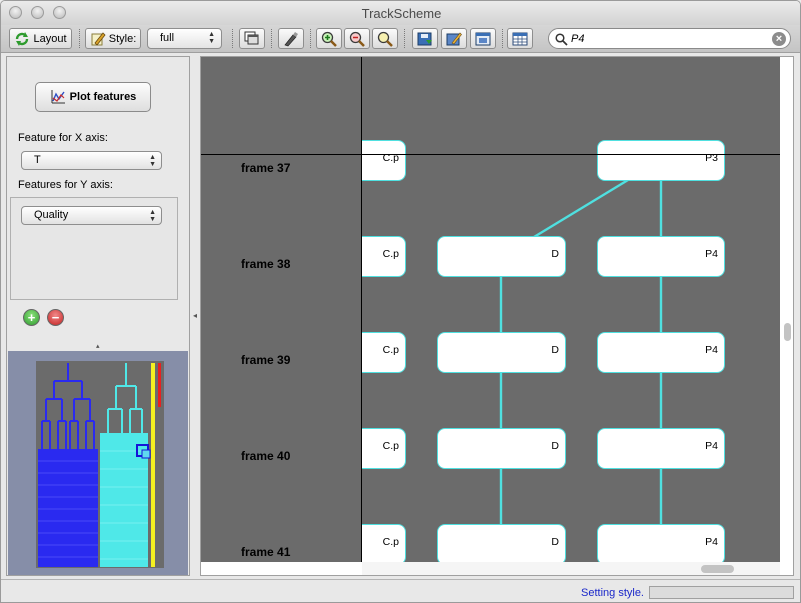  I want to click on splitter-handle-icon: ▴, so click(98, 346).